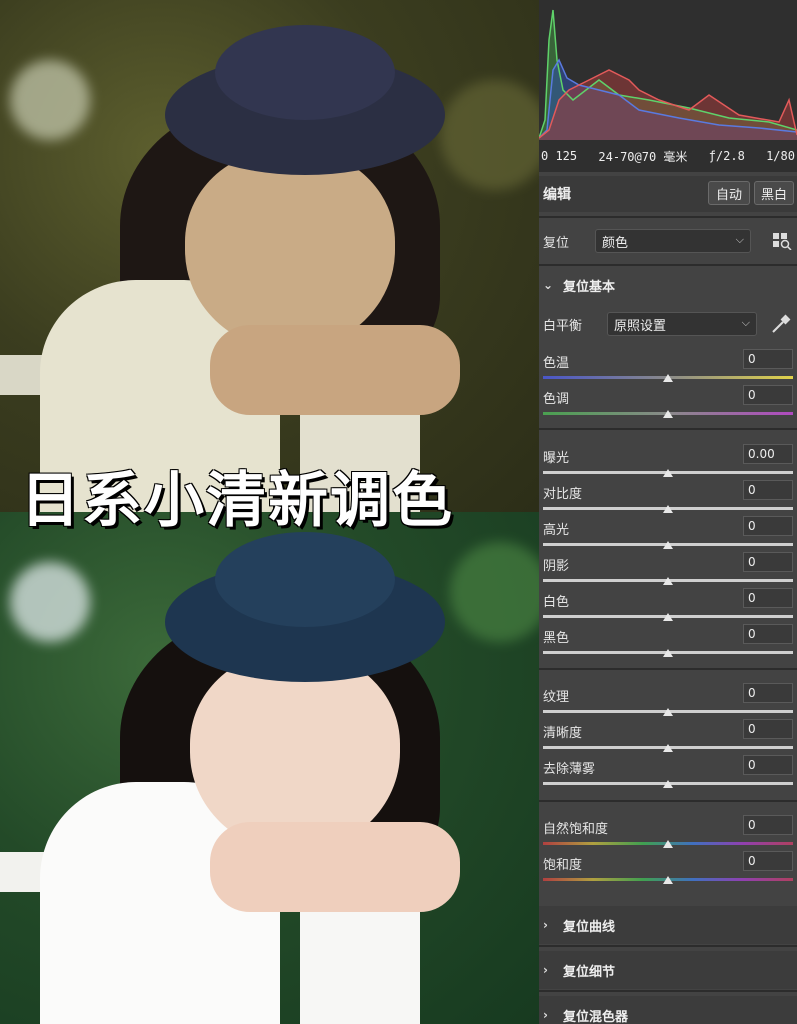  I want to click on mixer-section-title: 复位混色器, so click(596, 1016).